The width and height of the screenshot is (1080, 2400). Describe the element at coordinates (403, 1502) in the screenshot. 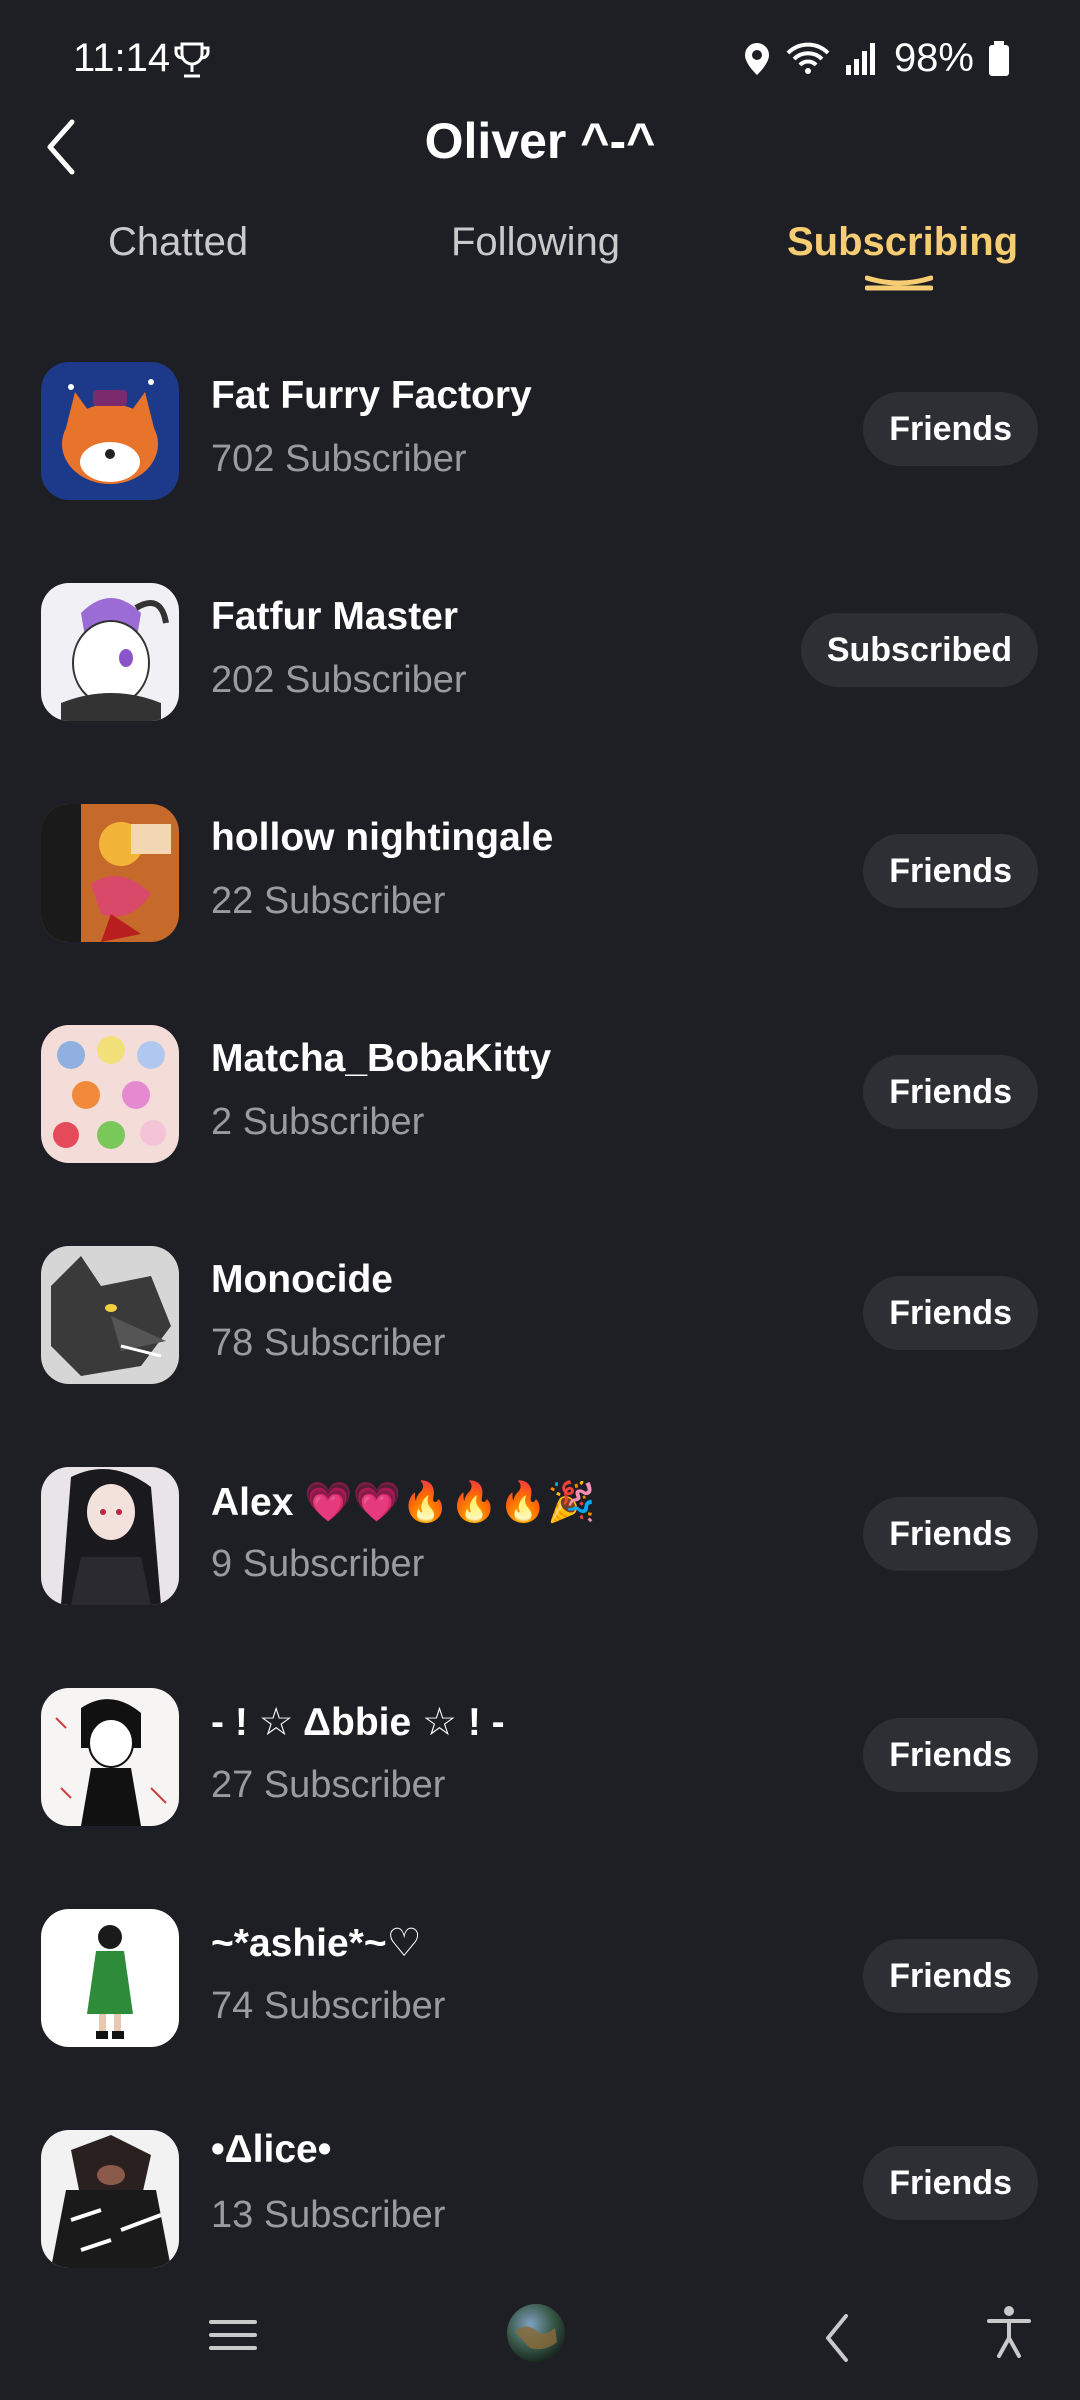

I see `item-name: Alex 💗💗🔥🔥🔥🎉` at that location.